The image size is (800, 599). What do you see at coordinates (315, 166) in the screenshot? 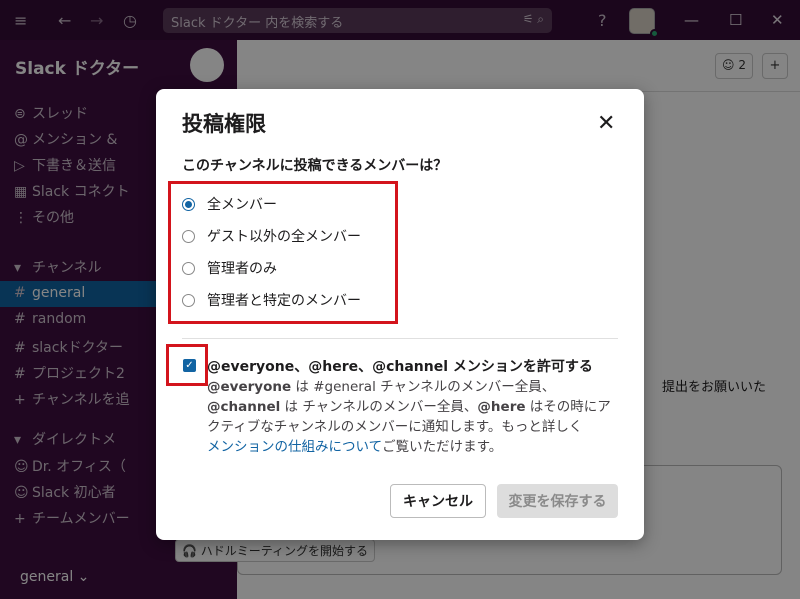
I see `permission-question: このチャンネルに投稿できるメンバーは？` at bounding box center [315, 166].